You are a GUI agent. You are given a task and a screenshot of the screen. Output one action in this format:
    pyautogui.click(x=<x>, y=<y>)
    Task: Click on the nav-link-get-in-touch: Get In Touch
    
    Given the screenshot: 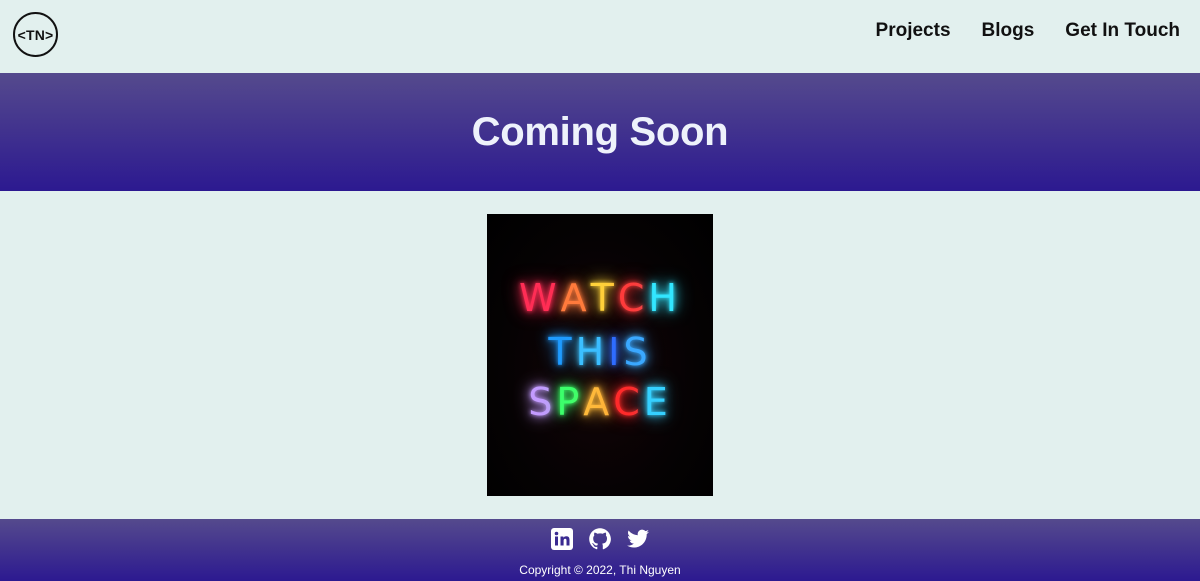 What is the action you would take?
    pyautogui.click(x=1122, y=31)
    